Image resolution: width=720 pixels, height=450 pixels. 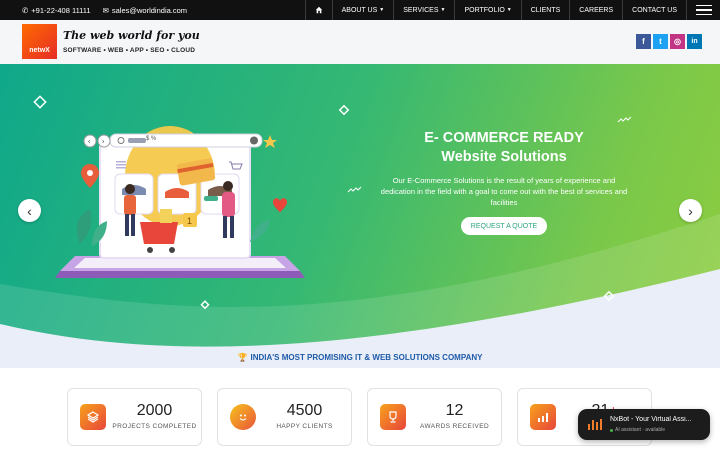 What do you see at coordinates (611, 430) in the screenshot?
I see `status-dot-icon` at bounding box center [611, 430].